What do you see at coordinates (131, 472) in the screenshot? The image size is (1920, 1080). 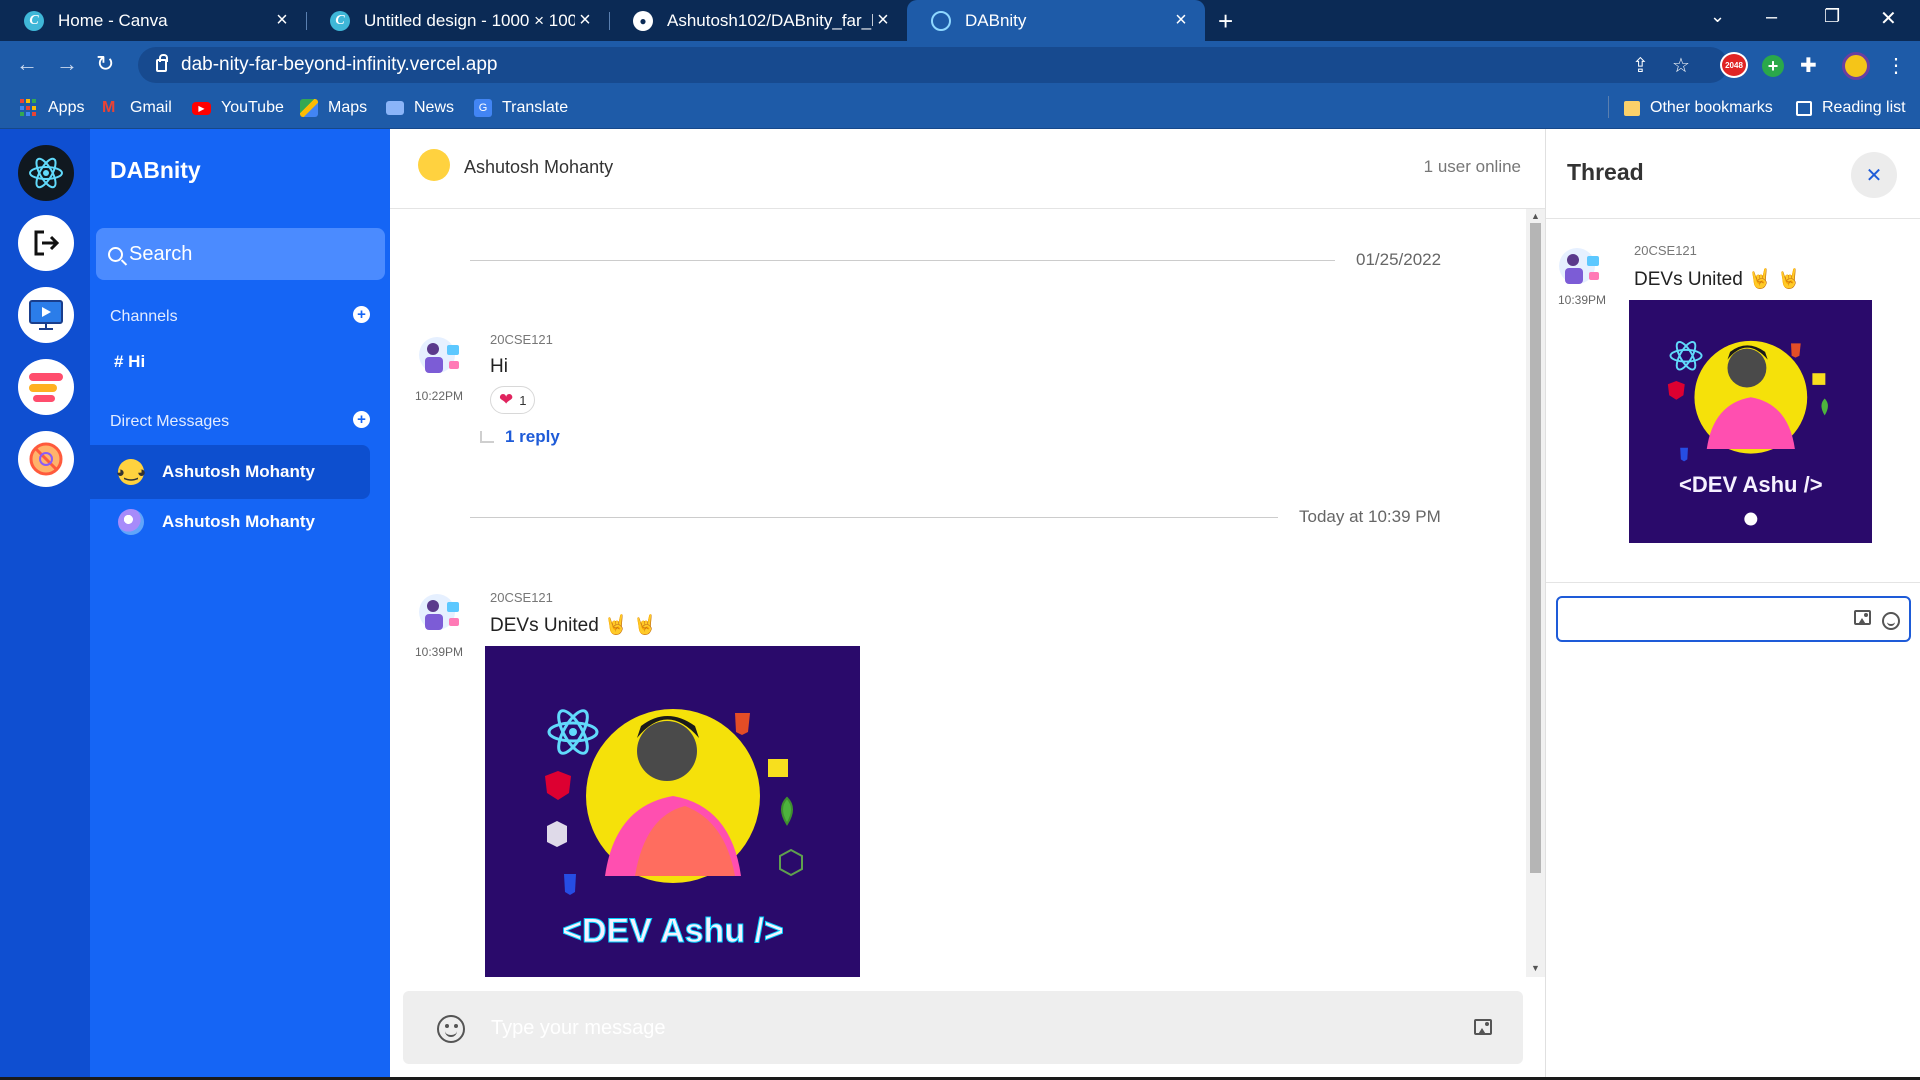 I see `pikachu-avatar: ◕‿◕` at bounding box center [131, 472].